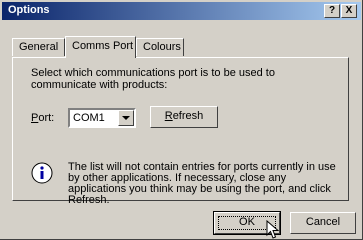  Describe the element at coordinates (181, 11) in the screenshot. I see `title-bar: Options ? X` at that location.